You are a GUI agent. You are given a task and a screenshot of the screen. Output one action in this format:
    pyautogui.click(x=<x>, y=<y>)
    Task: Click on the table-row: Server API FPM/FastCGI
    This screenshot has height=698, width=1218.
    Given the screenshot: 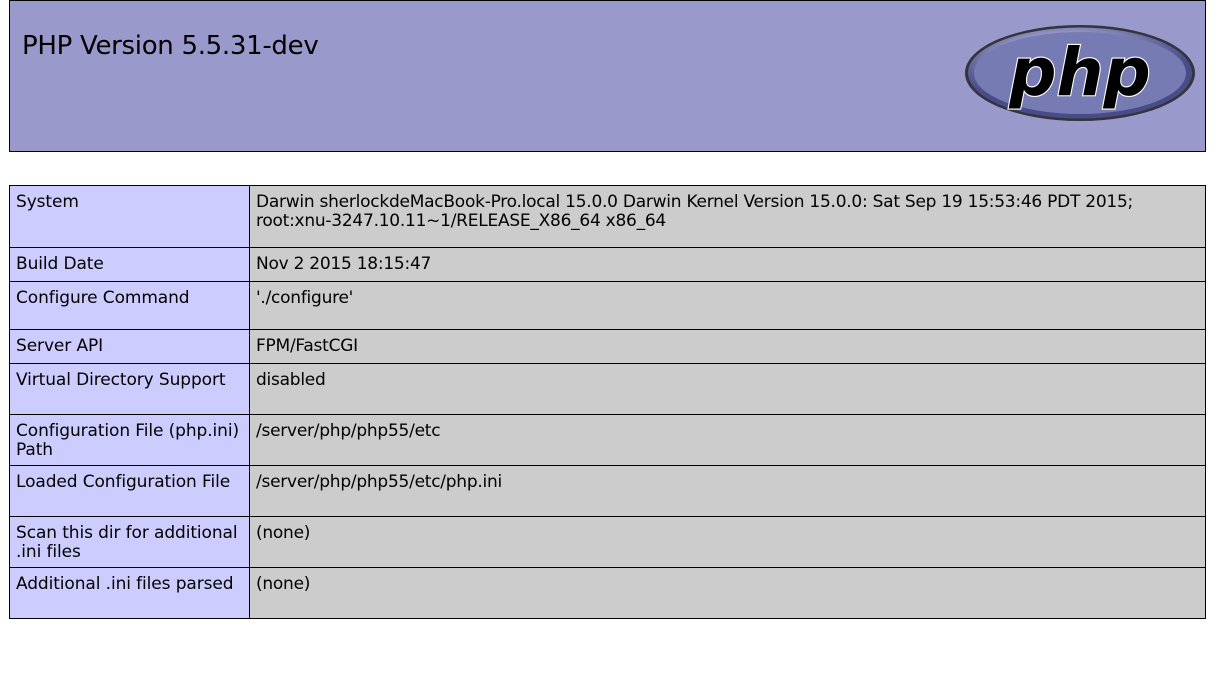 What is the action you would take?
    pyautogui.click(x=607, y=346)
    